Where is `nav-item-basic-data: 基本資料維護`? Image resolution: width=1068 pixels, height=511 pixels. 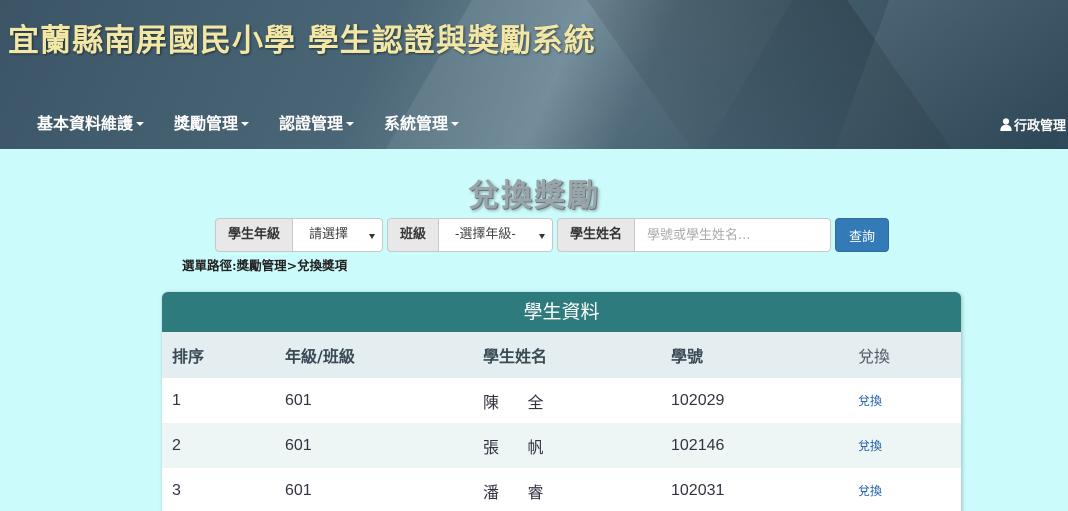 nav-item-basic-data: 基本資料維護 is located at coordinates (90, 124).